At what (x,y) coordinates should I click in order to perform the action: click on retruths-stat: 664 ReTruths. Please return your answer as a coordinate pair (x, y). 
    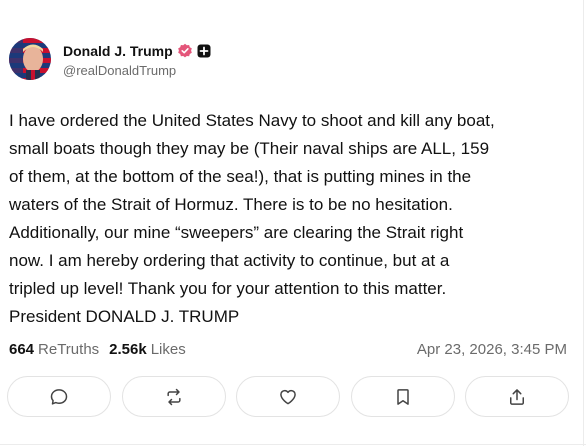
    Looking at the image, I should click on (54, 349).